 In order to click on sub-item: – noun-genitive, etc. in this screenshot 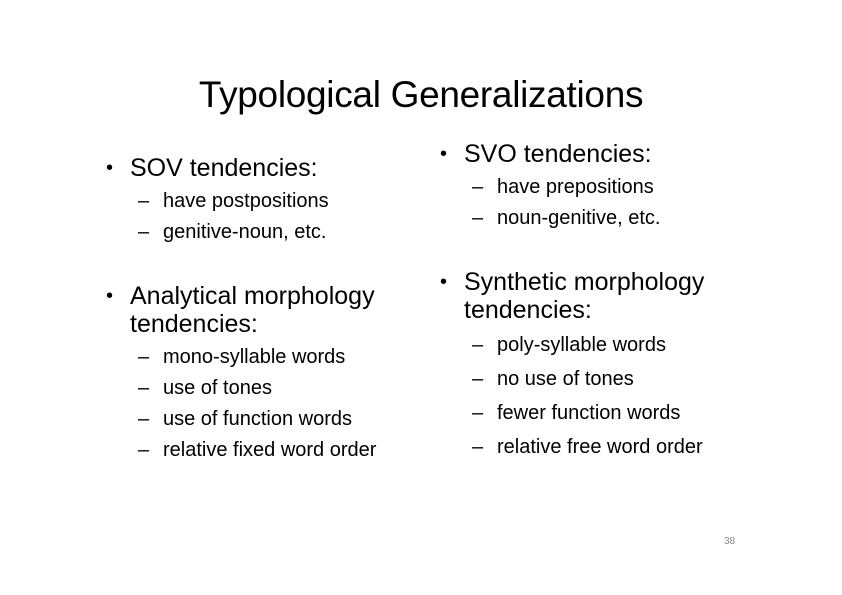, I will do `click(625, 218)`.